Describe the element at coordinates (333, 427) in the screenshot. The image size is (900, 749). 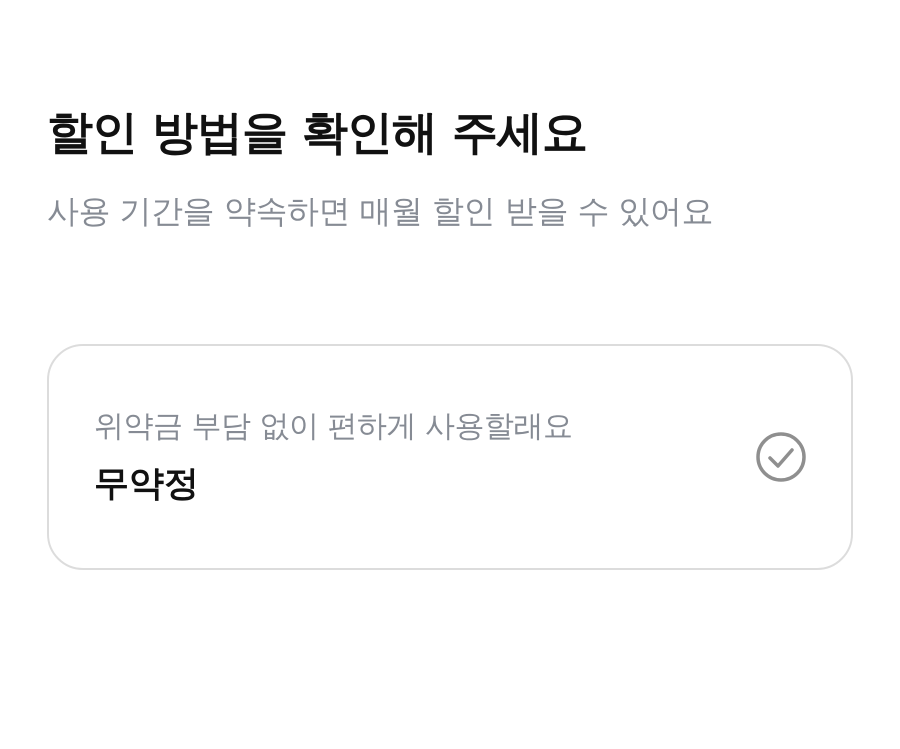
I see `option-description: 위약금 부담 없이 편하게 사용할래요` at that location.